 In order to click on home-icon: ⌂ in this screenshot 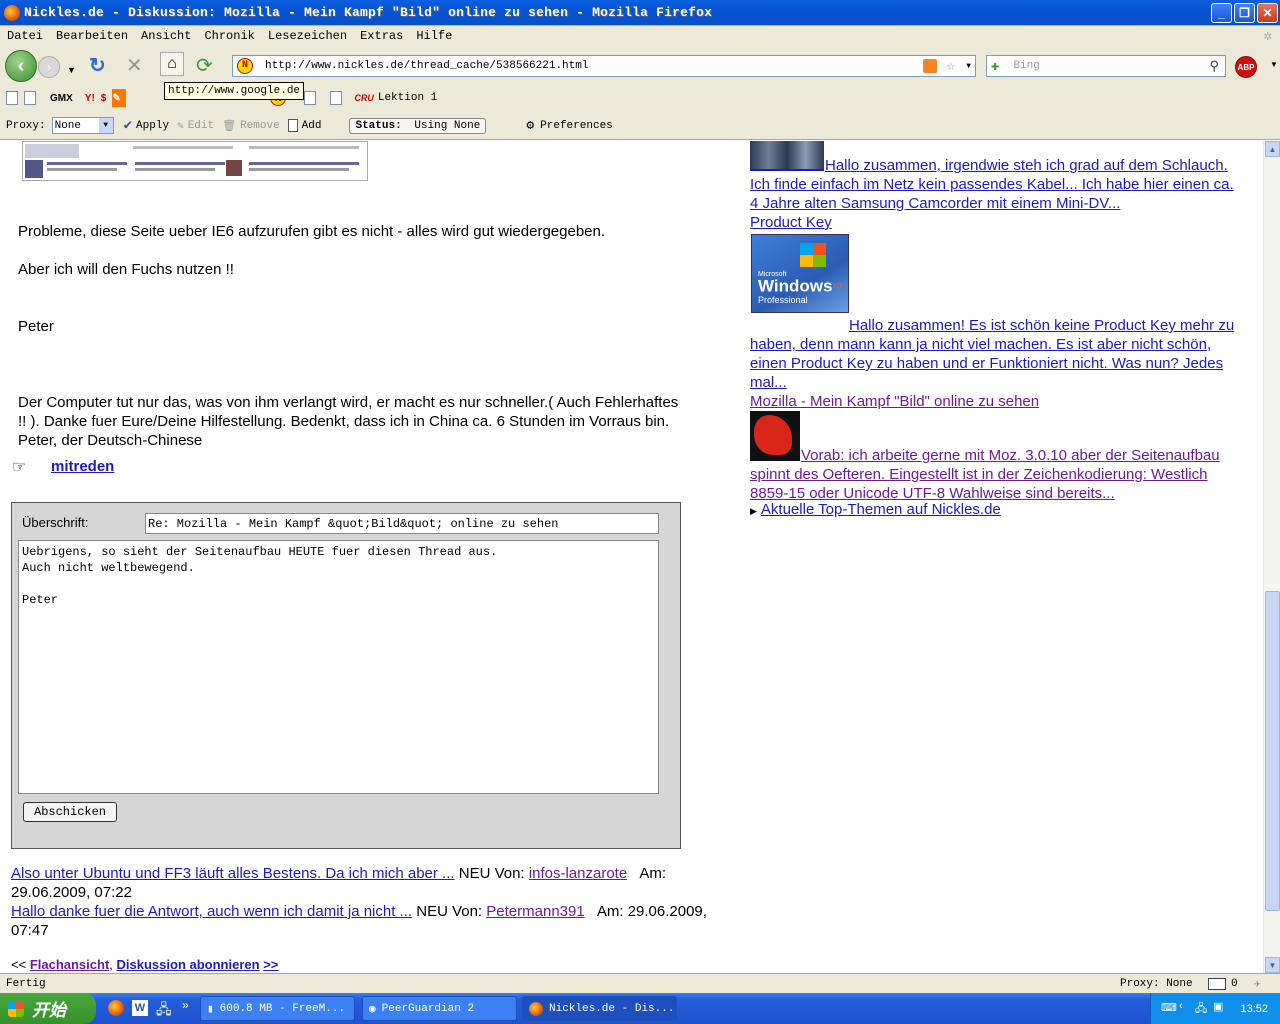, I will do `click(172, 64)`.